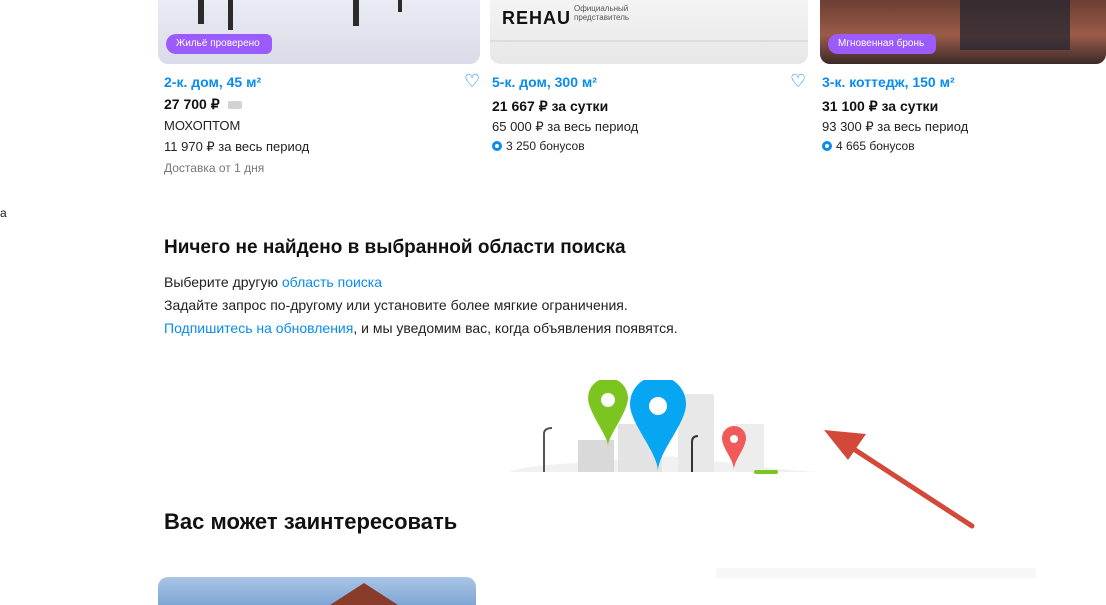  What do you see at coordinates (202, 125) in the screenshot?
I see `card-1-seller: МОХОПТОМ` at bounding box center [202, 125].